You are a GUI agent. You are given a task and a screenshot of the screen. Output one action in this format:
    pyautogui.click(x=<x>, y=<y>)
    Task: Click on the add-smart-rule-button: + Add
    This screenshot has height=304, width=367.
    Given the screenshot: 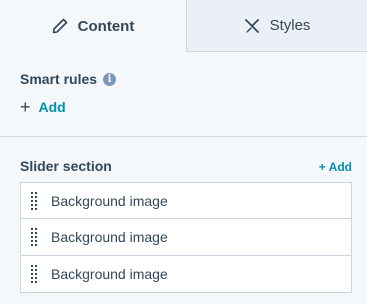 What is the action you would take?
    pyautogui.click(x=43, y=107)
    